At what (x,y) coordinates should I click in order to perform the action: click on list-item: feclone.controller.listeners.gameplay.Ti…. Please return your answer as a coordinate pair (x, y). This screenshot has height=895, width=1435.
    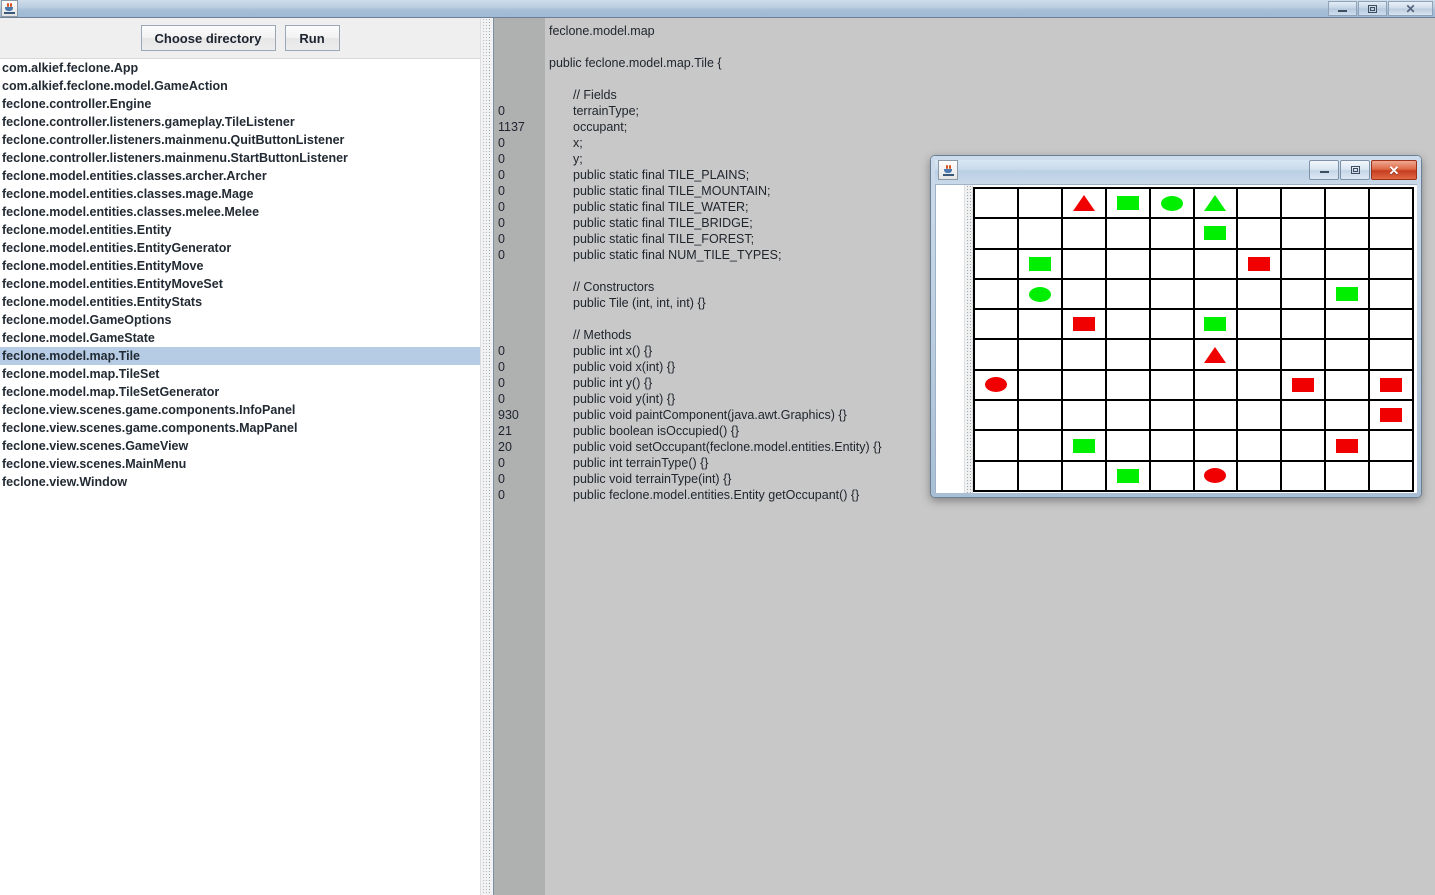
    Looking at the image, I should click on (240, 122).